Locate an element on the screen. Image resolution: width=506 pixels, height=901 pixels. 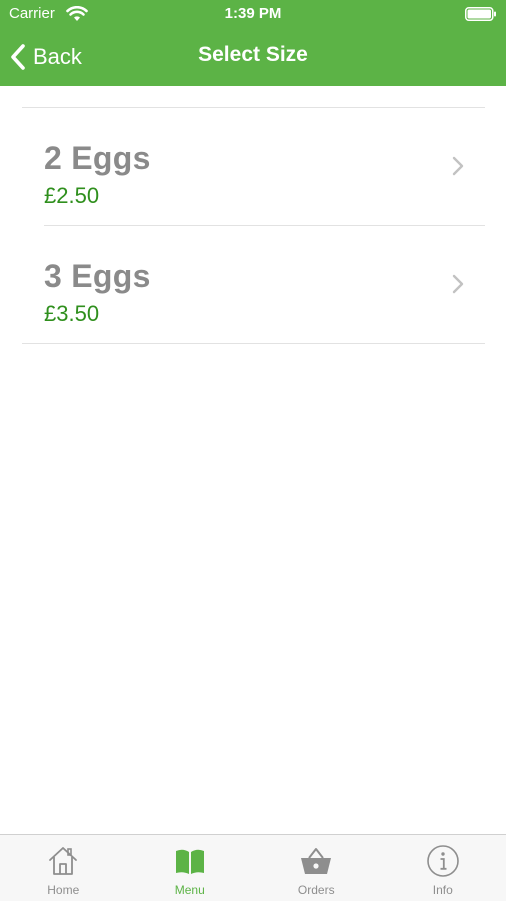
tab-orders: Orders is located at coordinates (316, 868).